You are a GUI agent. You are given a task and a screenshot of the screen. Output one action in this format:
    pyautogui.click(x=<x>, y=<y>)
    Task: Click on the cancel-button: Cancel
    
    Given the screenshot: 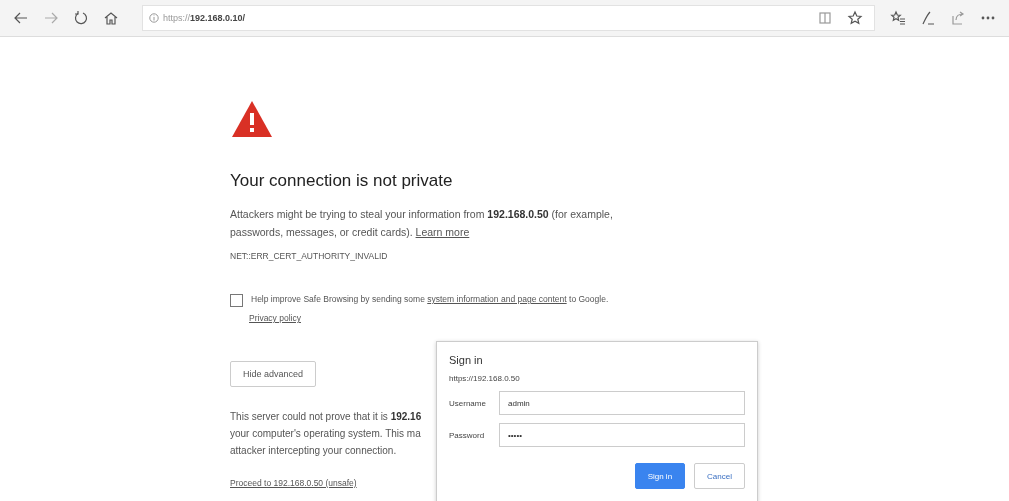 What is the action you would take?
    pyautogui.click(x=719, y=476)
    